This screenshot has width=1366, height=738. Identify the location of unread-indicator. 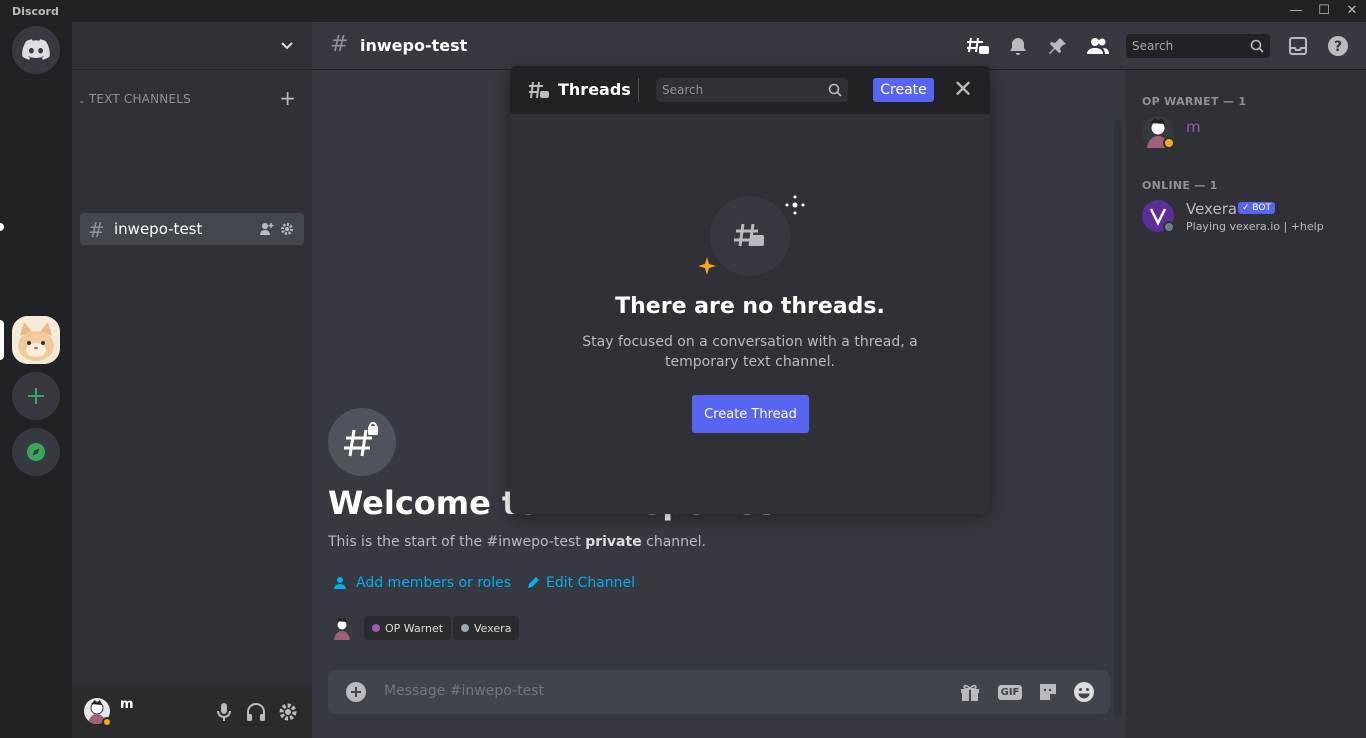
(2, 227).